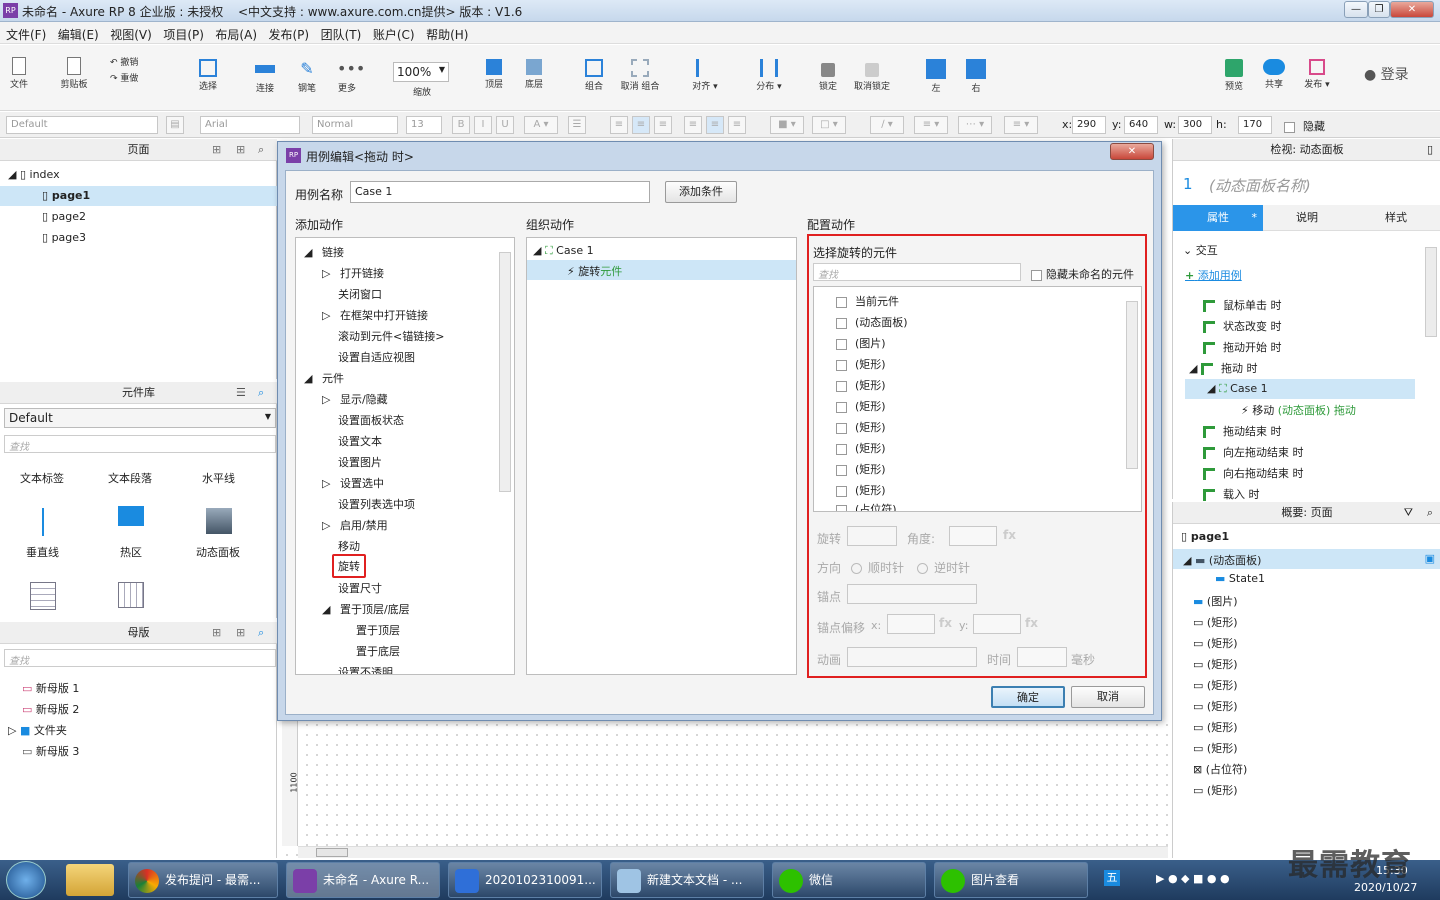 The image size is (1440, 900). I want to click on widget-label: 文本标签, so click(42, 478).